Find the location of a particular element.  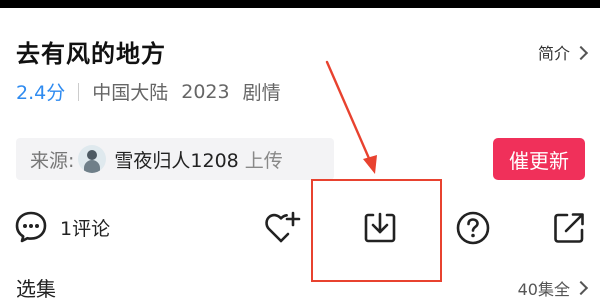

top-bar is located at coordinates (300, 4).